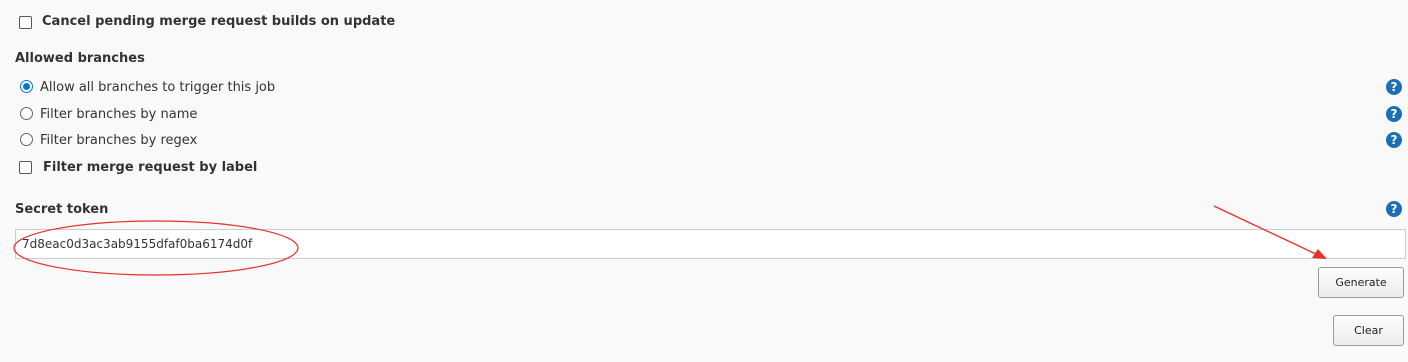 The height and width of the screenshot is (362, 1408). Describe the element at coordinates (1266, 230) in the screenshot. I see `annotation-arrow` at that location.